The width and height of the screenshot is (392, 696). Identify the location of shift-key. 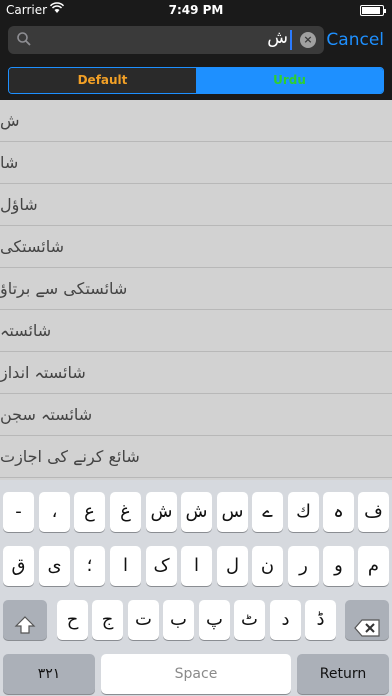
(25, 620).